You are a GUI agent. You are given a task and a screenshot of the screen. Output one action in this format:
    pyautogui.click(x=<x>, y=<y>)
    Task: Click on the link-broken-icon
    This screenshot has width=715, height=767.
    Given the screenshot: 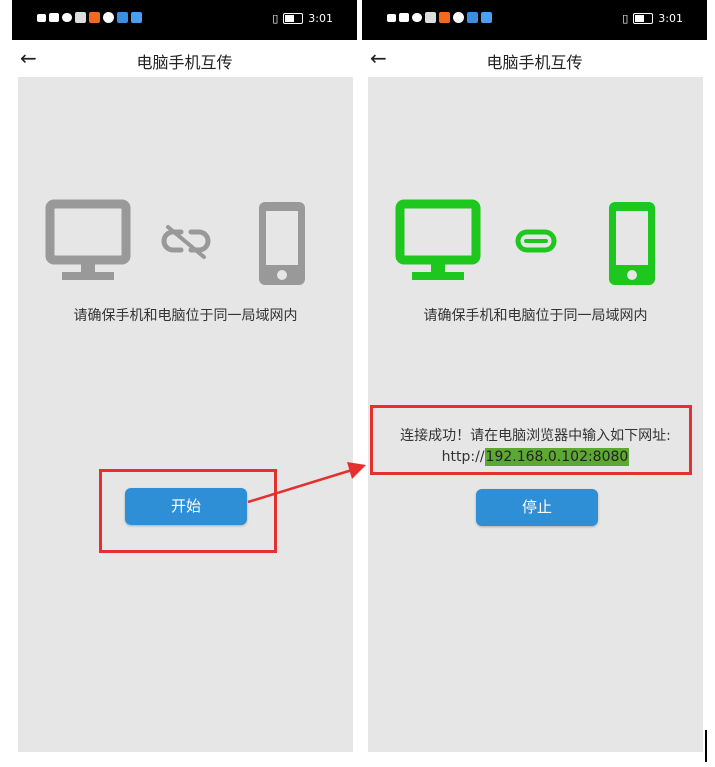 What is the action you would take?
    pyautogui.click(x=186, y=242)
    